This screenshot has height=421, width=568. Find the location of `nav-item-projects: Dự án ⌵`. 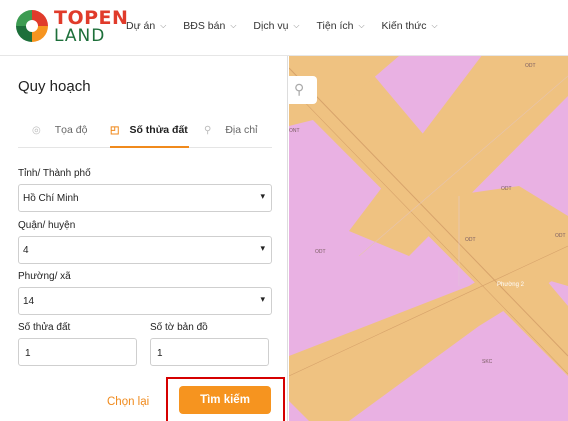

nav-item-projects: Dự án ⌵ is located at coordinates (146, 26).